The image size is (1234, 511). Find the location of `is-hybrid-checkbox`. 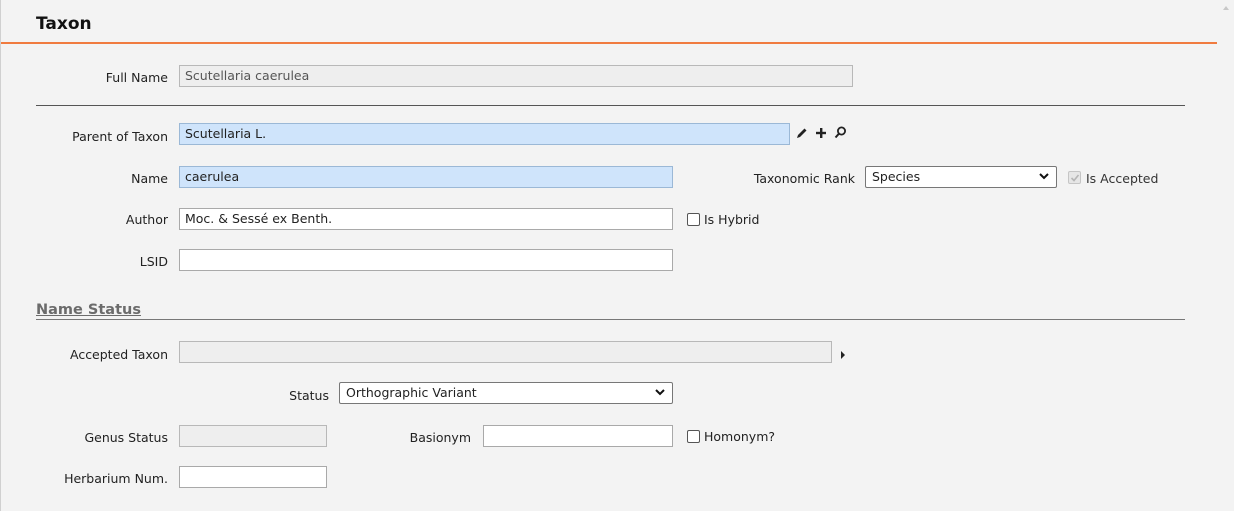

is-hybrid-checkbox is located at coordinates (693, 219).